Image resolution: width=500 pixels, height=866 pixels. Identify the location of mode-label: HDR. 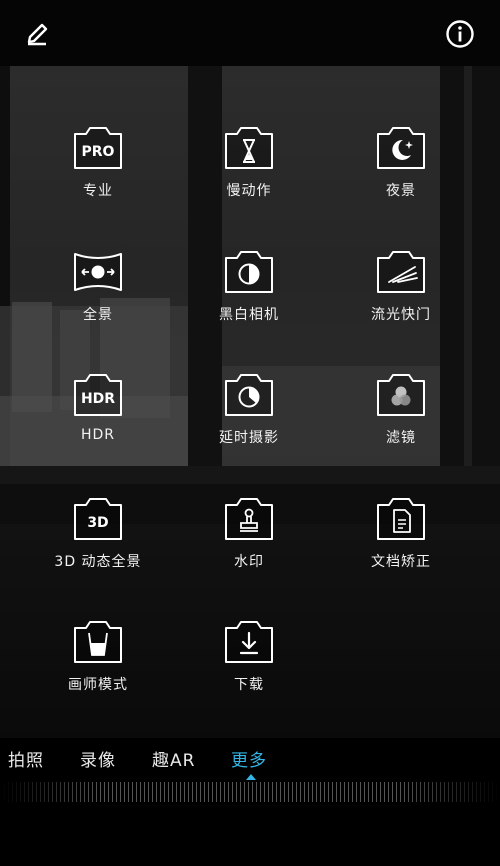
(98, 435).